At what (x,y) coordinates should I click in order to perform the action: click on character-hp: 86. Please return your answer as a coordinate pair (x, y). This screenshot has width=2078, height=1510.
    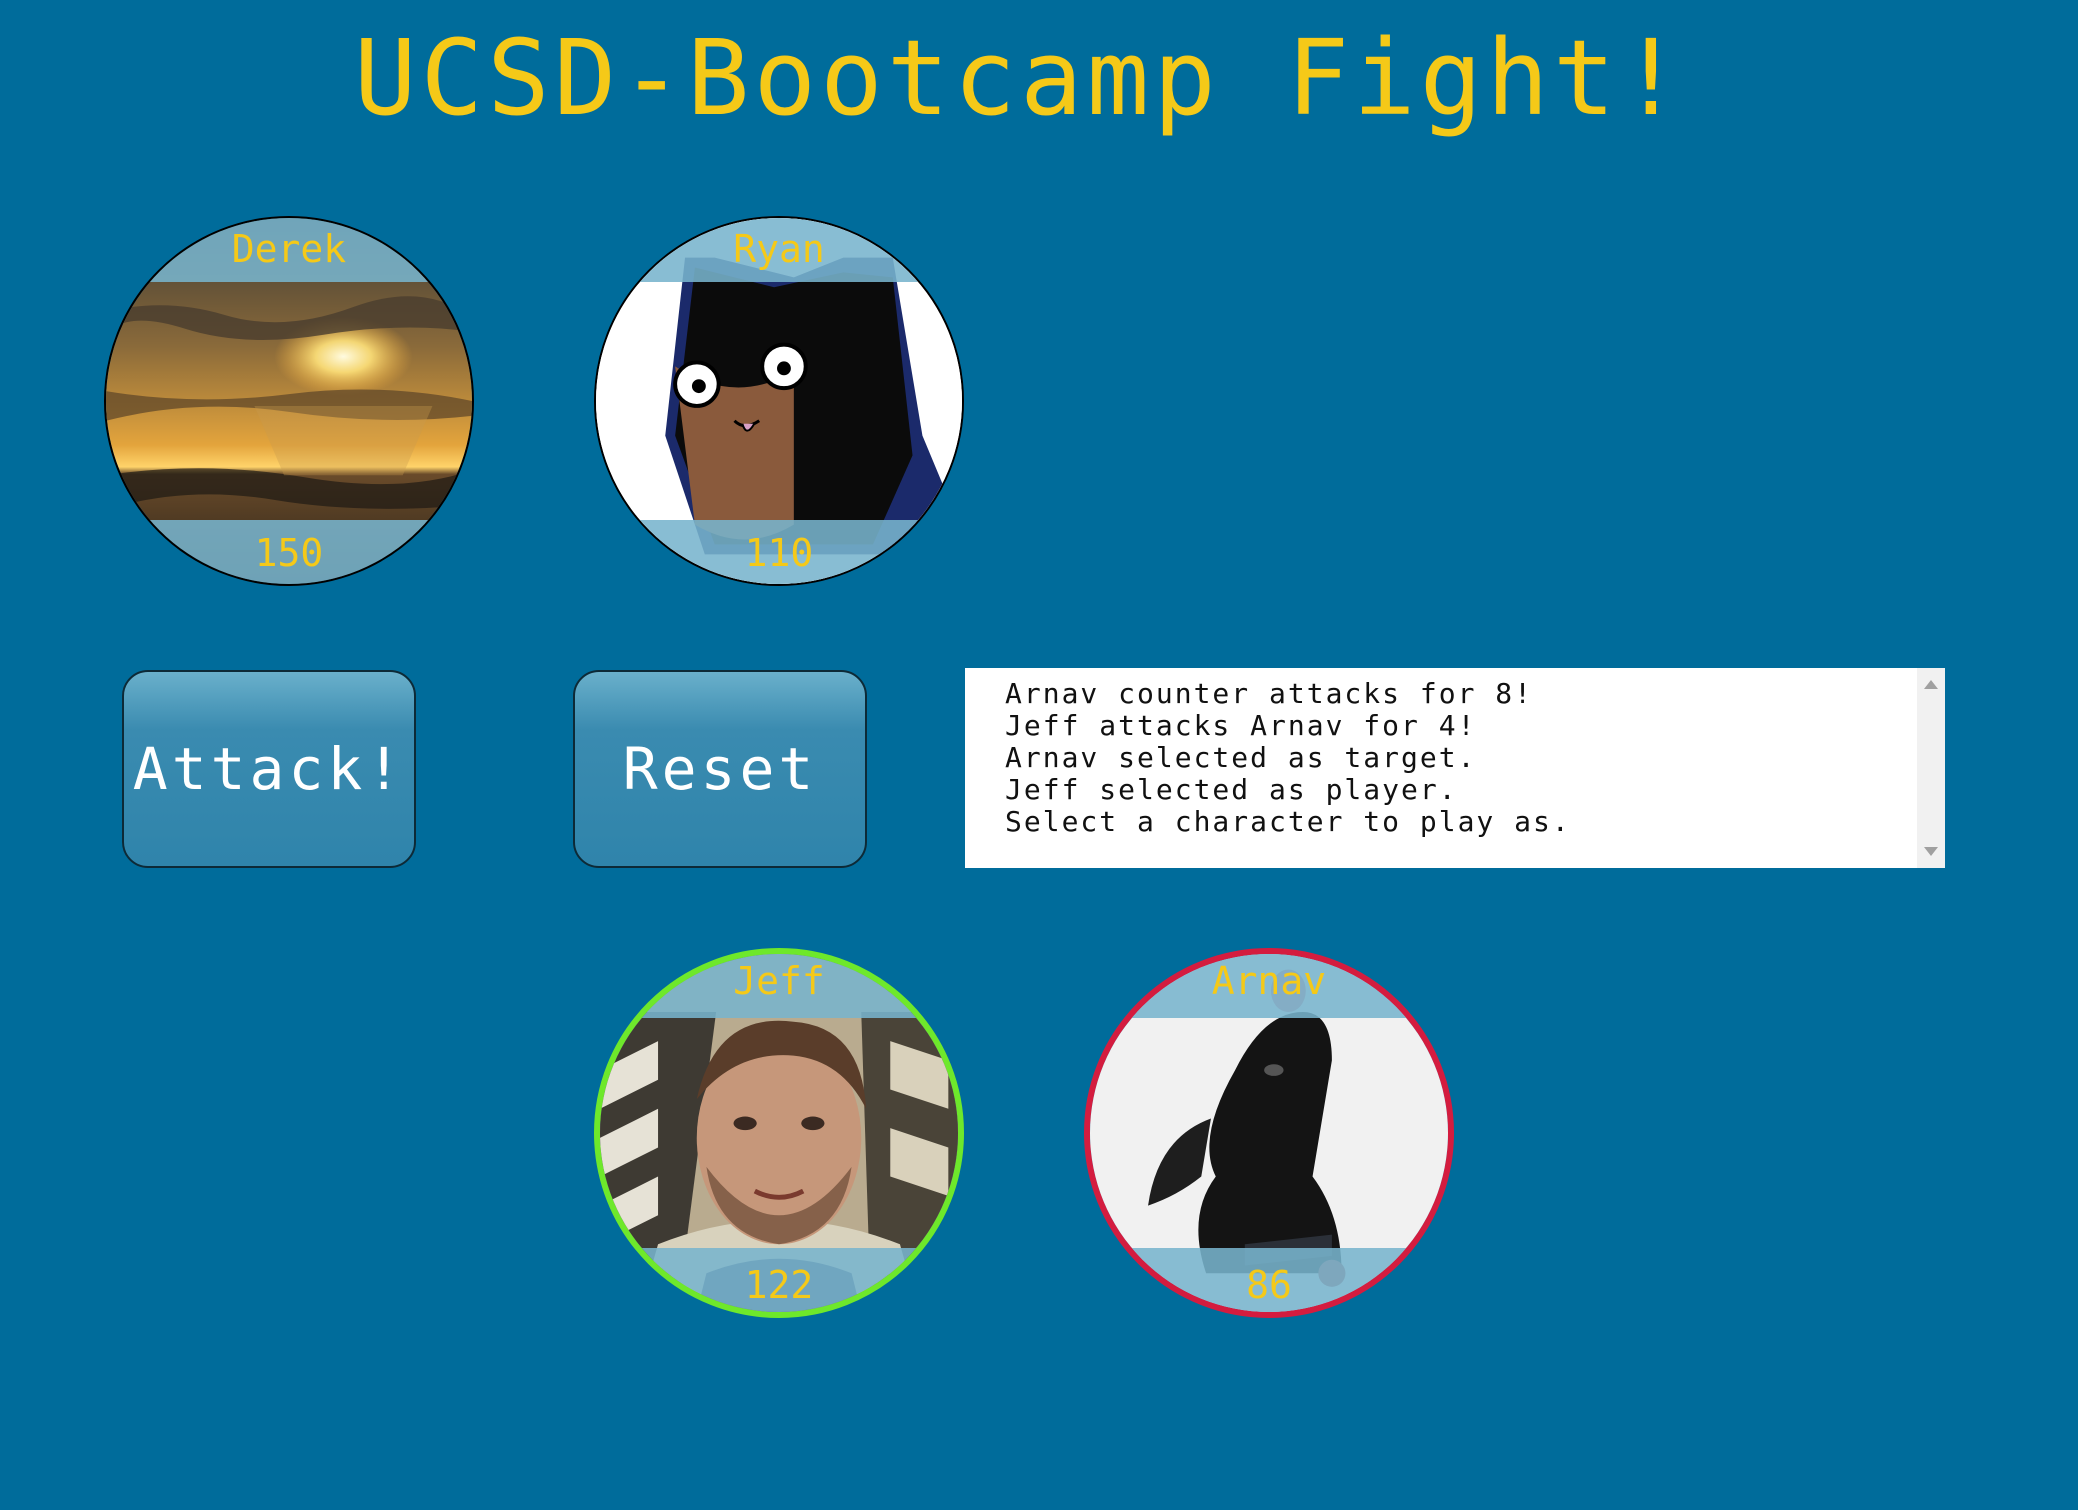
    Looking at the image, I should click on (1269, 1285).